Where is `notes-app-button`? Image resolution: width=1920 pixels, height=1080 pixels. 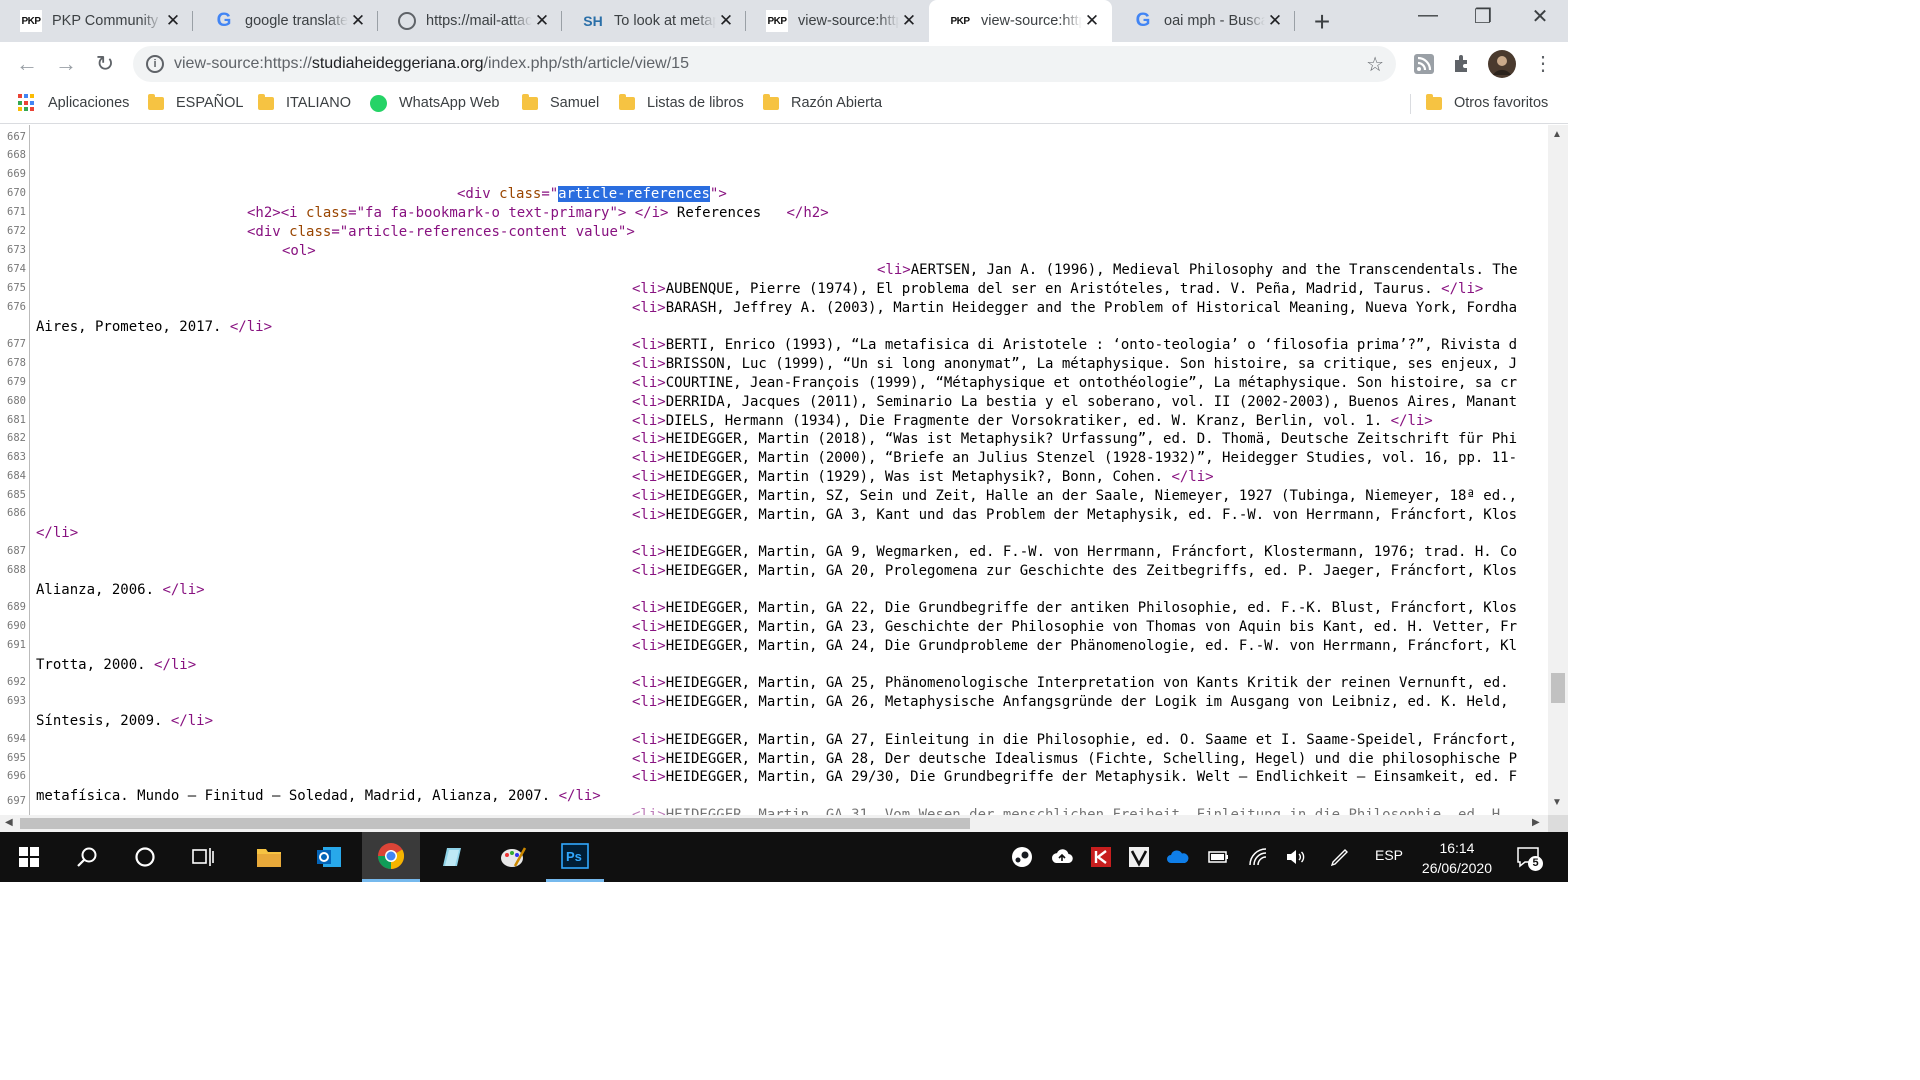 notes-app-button is located at coordinates (451, 857).